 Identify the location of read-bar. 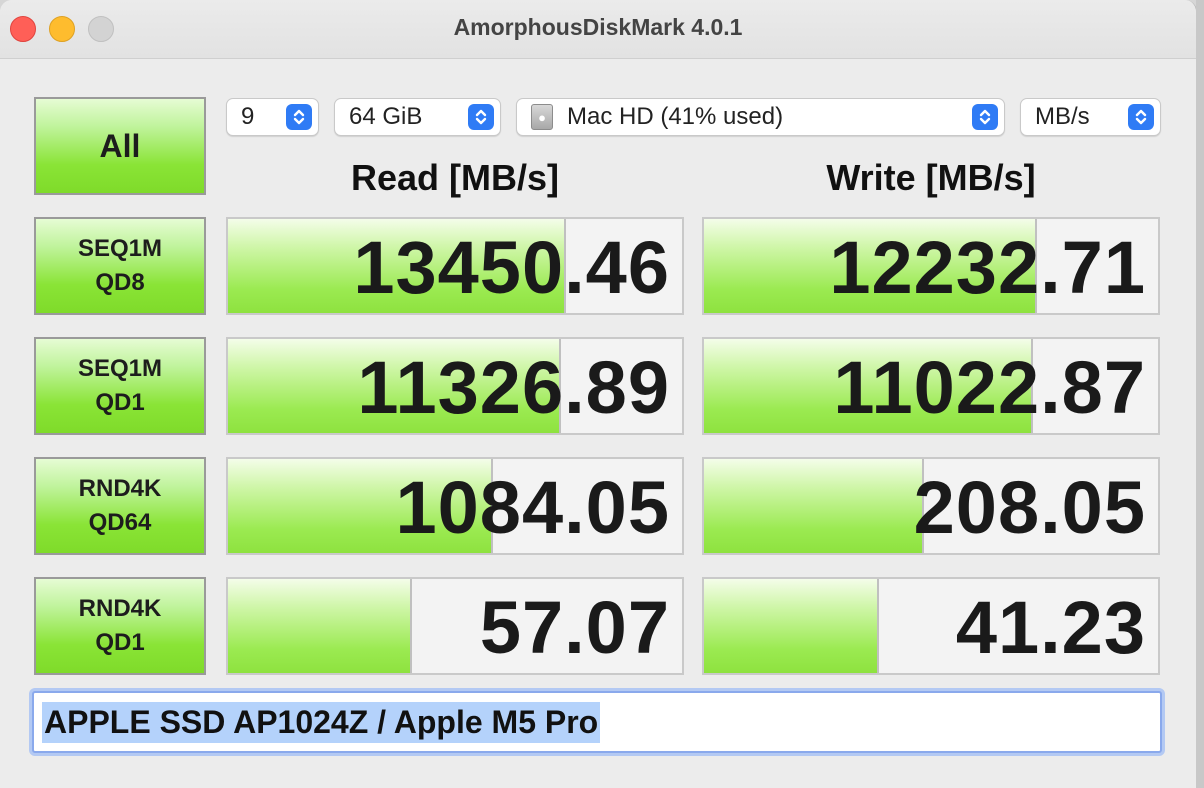
(320, 626).